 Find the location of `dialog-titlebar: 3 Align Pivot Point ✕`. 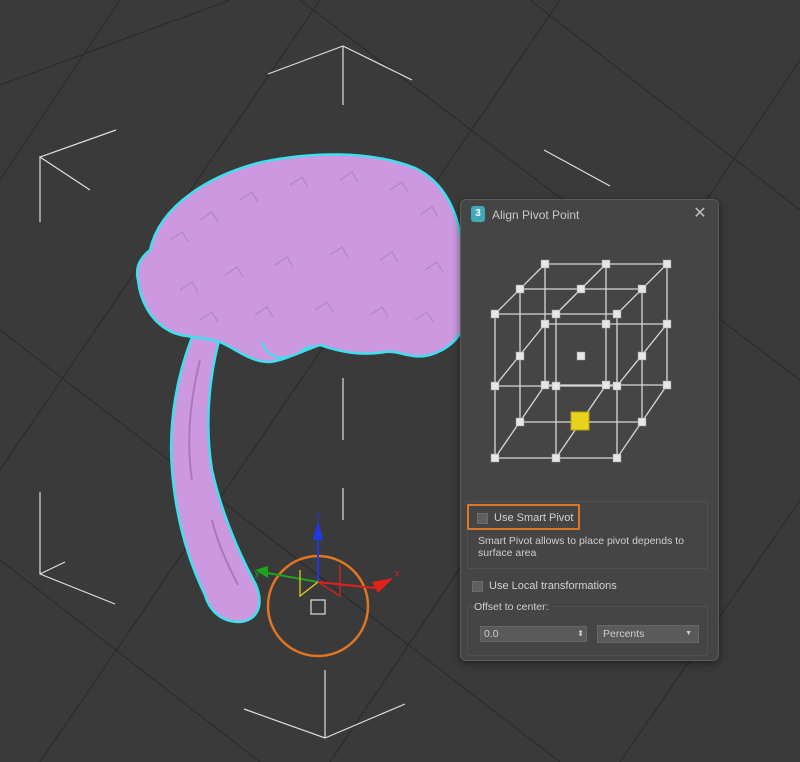

dialog-titlebar: 3 Align Pivot Point ✕ is located at coordinates (589, 215).